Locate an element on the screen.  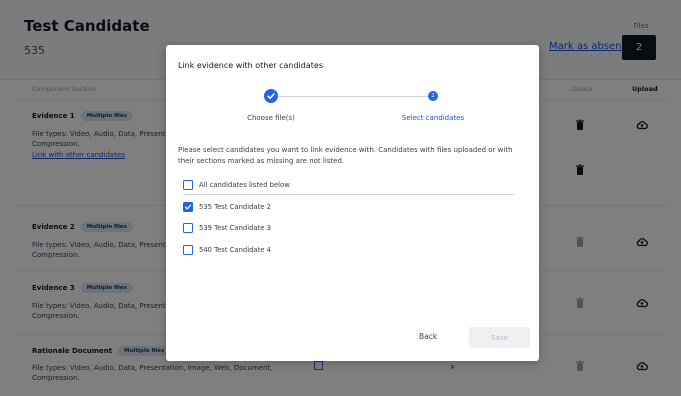
candidate-option-label: 535 Test Candidate 2 is located at coordinates (235, 207).